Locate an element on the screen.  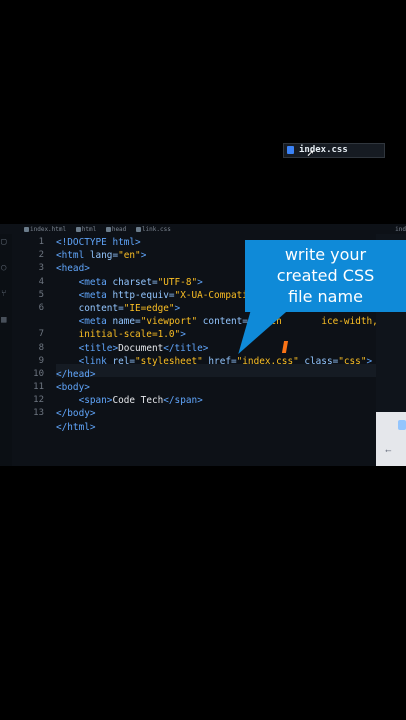
code-line: initial-scale=1.0"> is located at coordinates (216, 334).